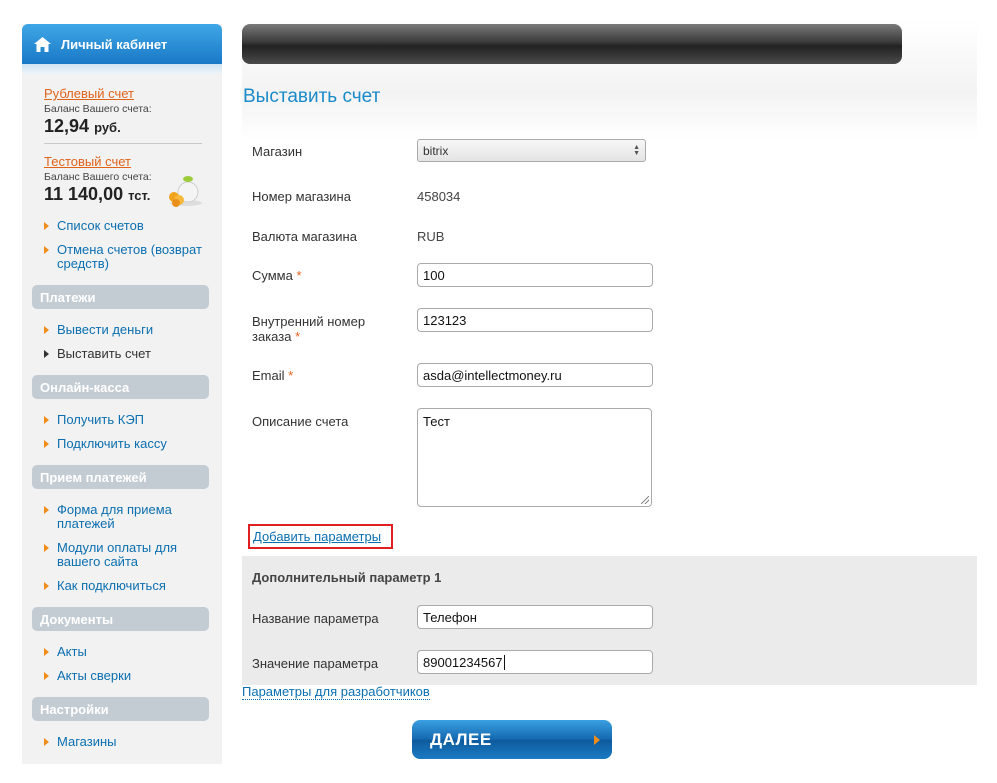 This screenshot has width=997, height=783. What do you see at coordinates (114, 516) in the screenshot?
I see `sidebar-item-label: Форма для приема платежей` at bounding box center [114, 516].